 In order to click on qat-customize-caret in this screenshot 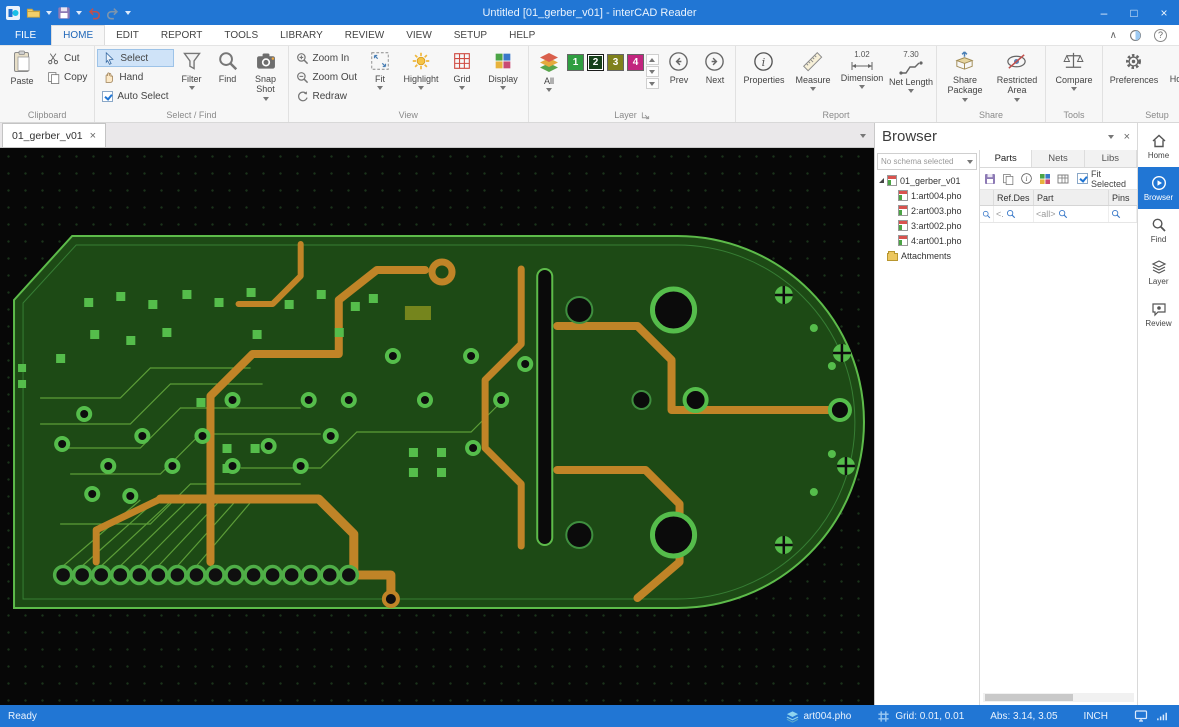, I will do `click(128, 12)`.